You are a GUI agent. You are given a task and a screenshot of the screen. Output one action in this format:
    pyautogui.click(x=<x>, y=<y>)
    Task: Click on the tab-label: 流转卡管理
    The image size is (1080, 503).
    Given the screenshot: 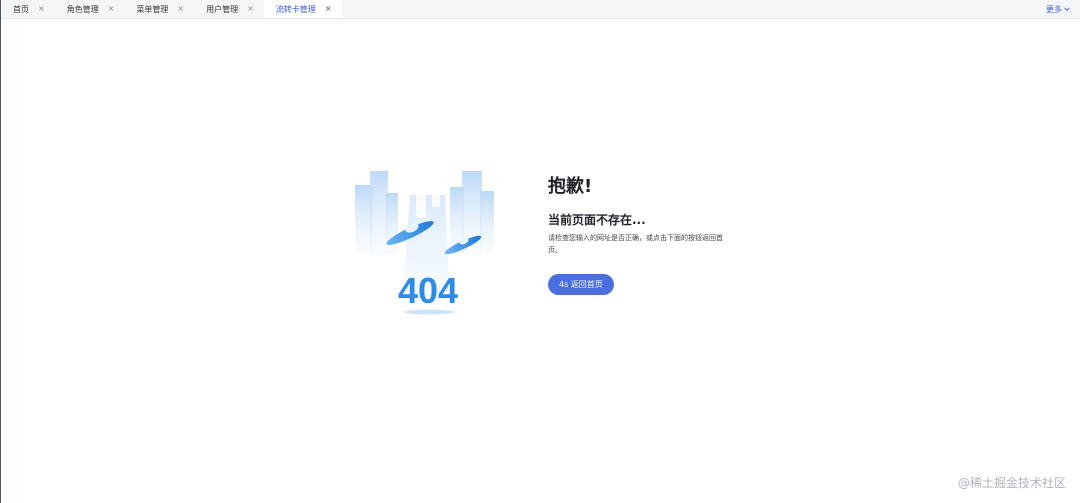 What is the action you would take?
    pyautogui.click(x=295, y=9)
    